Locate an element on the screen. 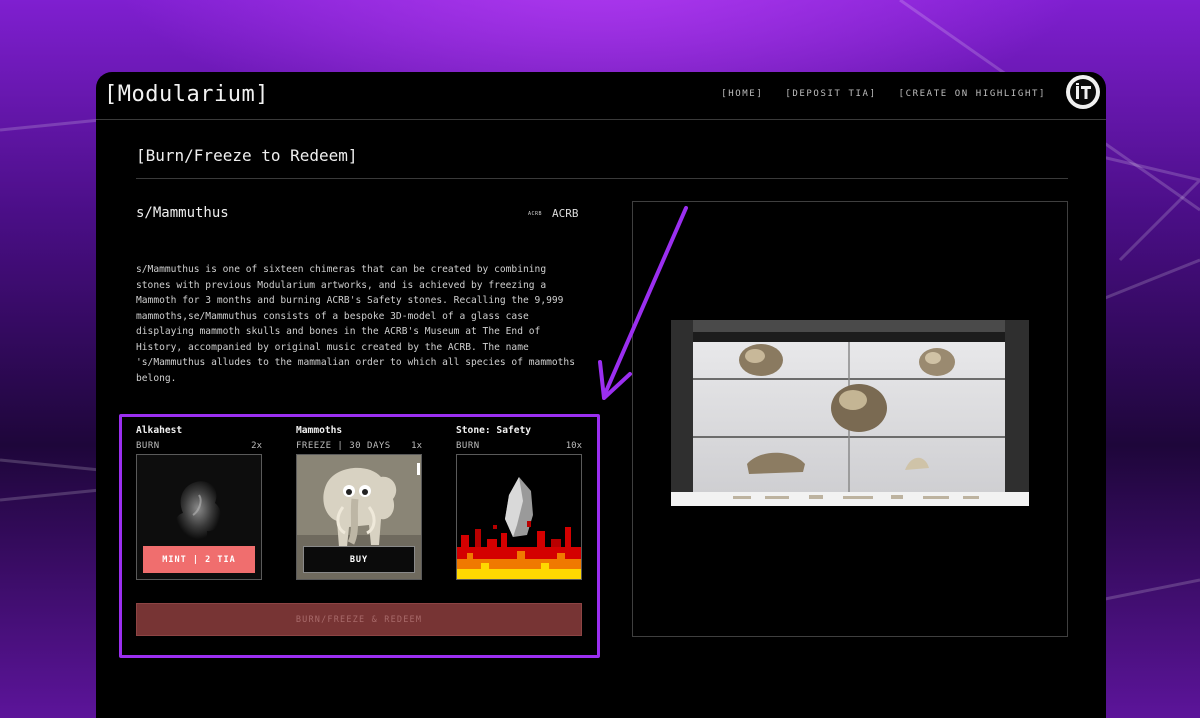  title-divider is located at coordinates (602, 178).